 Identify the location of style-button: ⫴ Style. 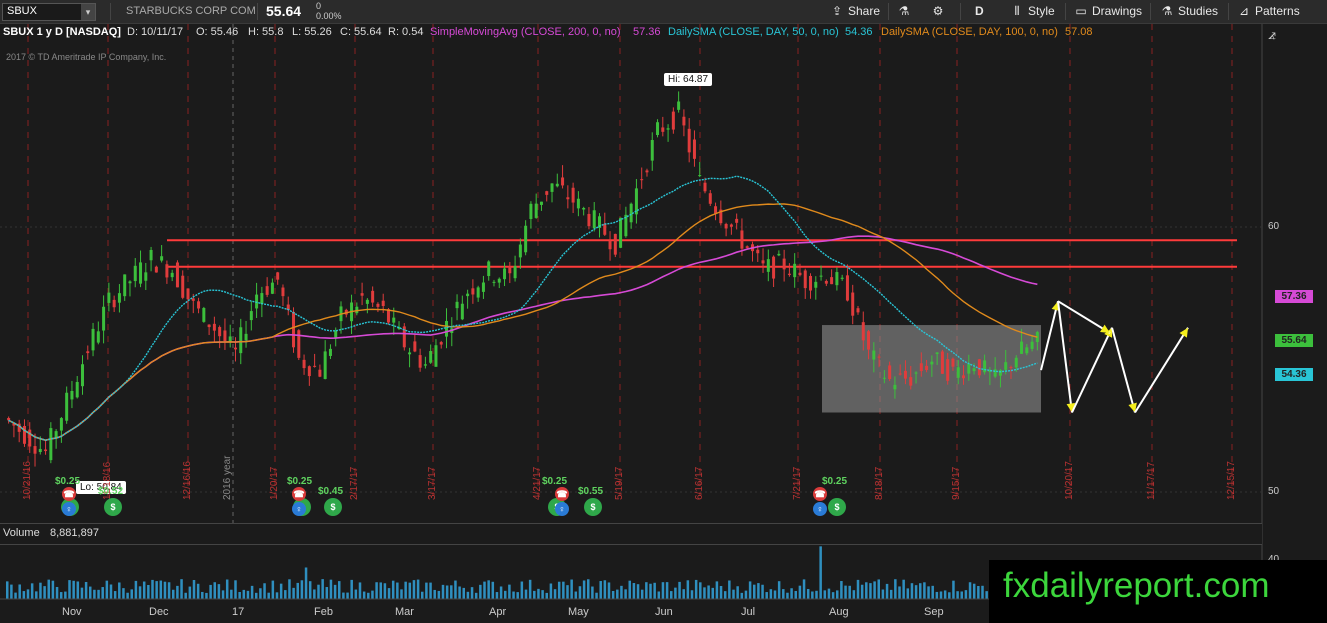
(1032, 11).